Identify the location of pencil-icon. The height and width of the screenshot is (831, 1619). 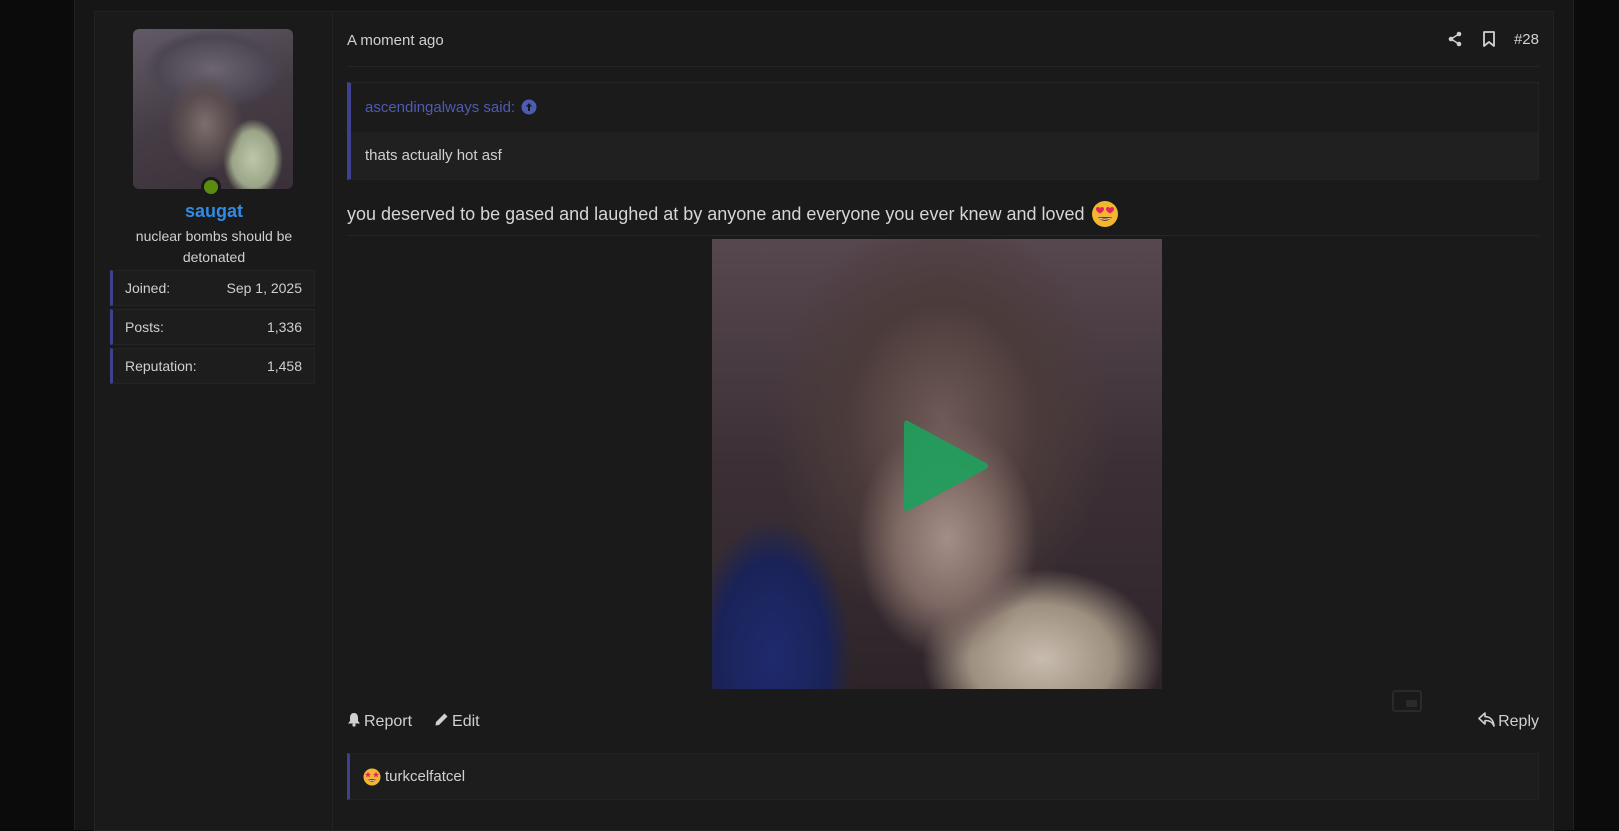
(441, 722).